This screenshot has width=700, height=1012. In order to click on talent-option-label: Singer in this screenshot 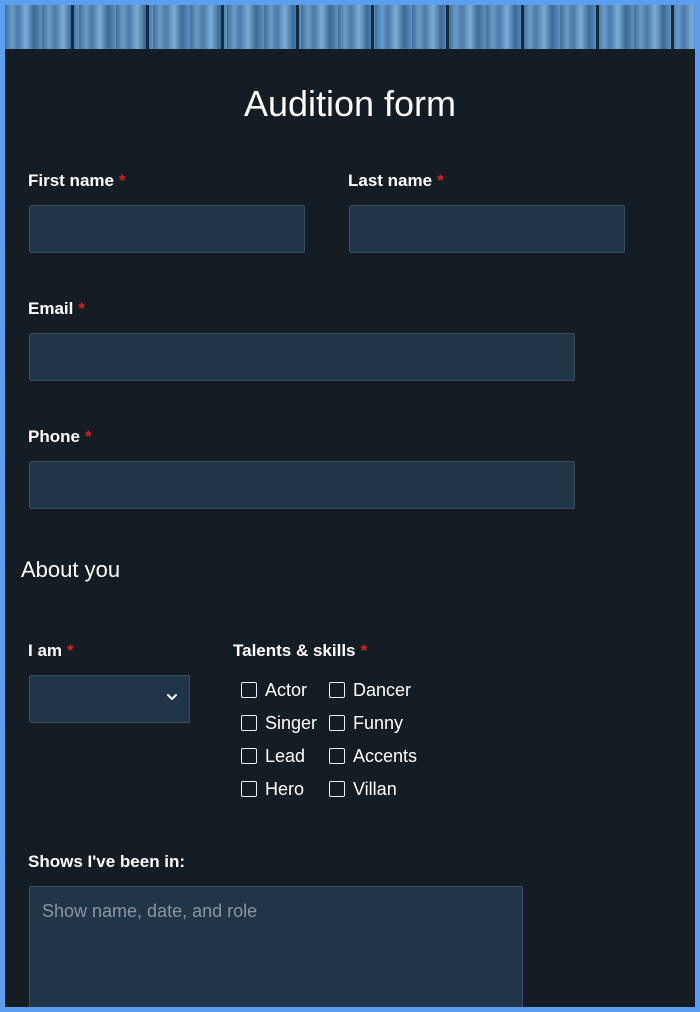, I will do `click(291, 723)`.